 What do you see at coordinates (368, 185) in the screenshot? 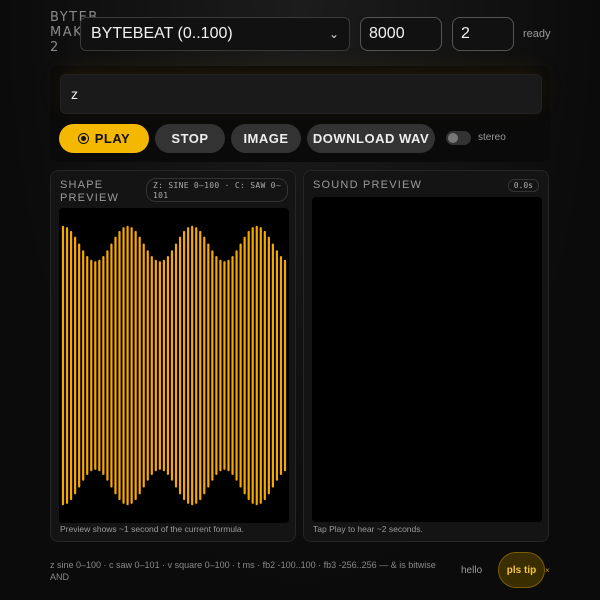
I see `sound-preview-title: SOUND PREVIEW` at bounding box center [368, 185].